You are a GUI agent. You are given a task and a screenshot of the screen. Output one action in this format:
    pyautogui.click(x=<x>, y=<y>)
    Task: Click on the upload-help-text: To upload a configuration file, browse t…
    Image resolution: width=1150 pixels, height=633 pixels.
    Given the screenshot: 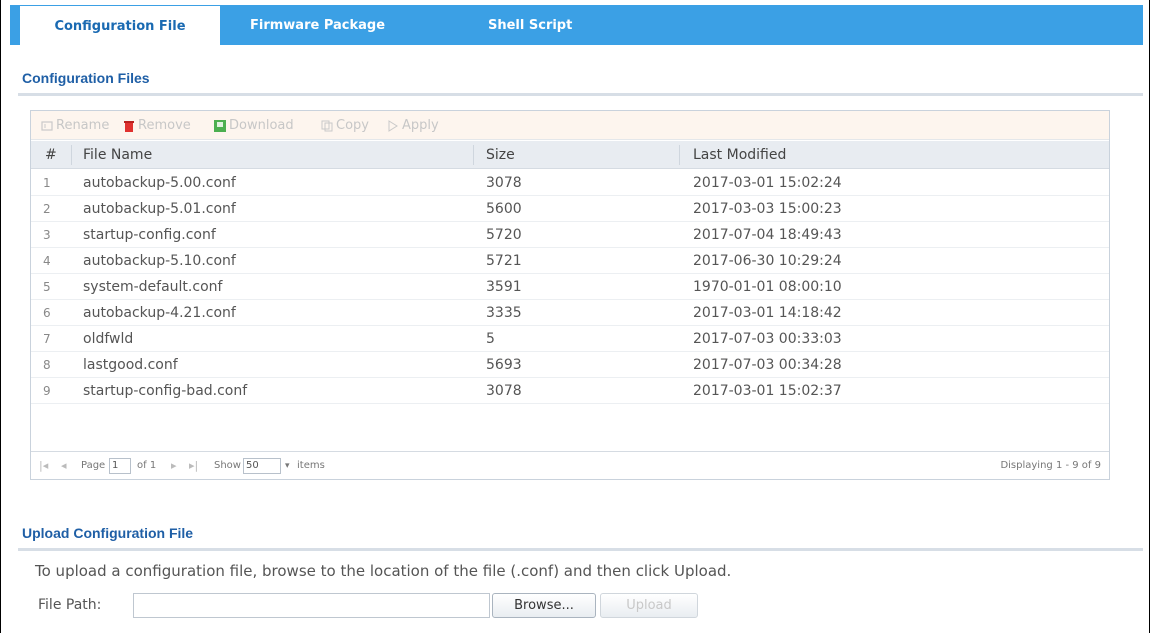 What is the action you would take?
    pyautogui.click(x=383, y=571)
    